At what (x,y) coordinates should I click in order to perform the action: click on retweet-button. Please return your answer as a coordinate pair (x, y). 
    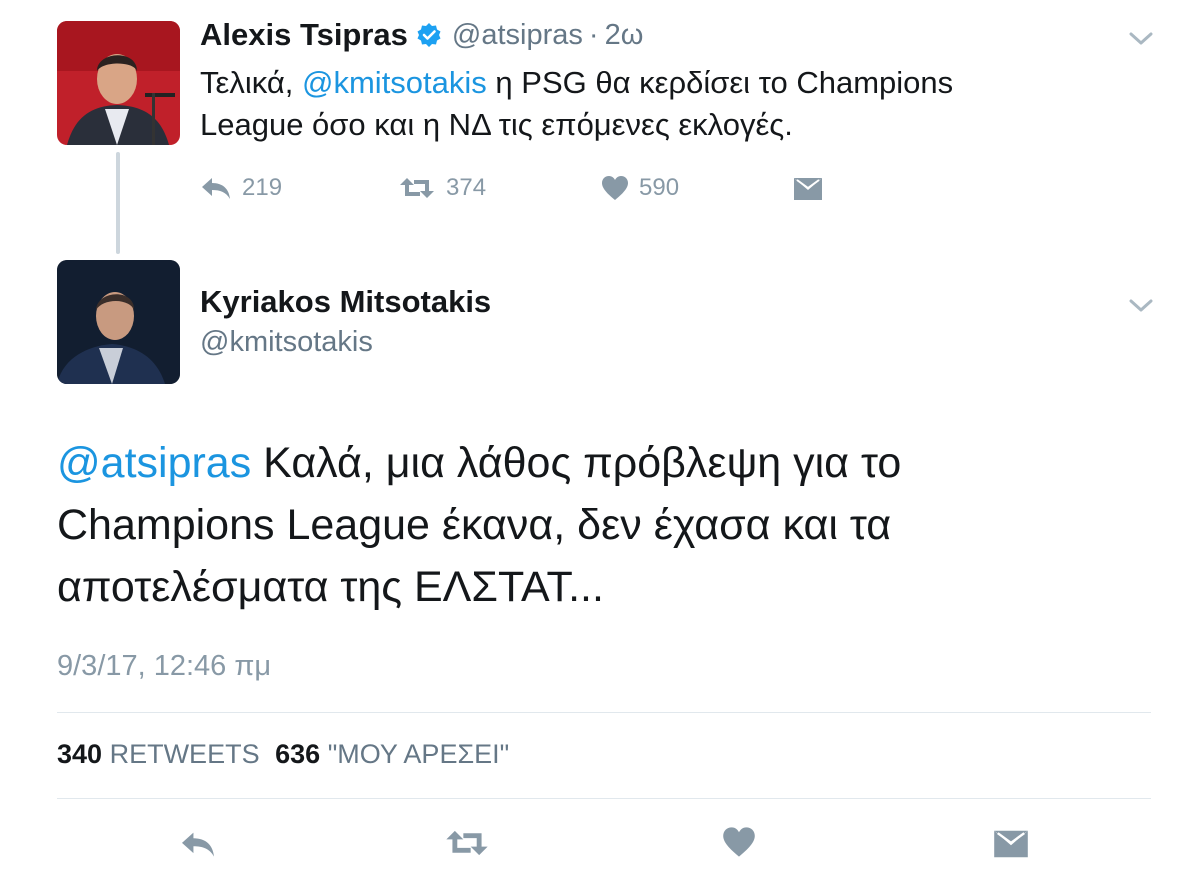
    Looking at the image, I should click on (467, 845).